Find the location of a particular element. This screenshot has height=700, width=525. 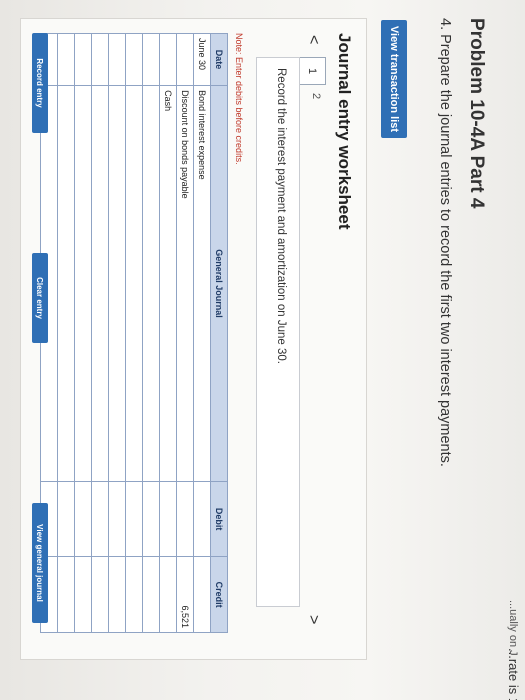

column-header-general-journal: General Journal is located at coordinates (219, 283).